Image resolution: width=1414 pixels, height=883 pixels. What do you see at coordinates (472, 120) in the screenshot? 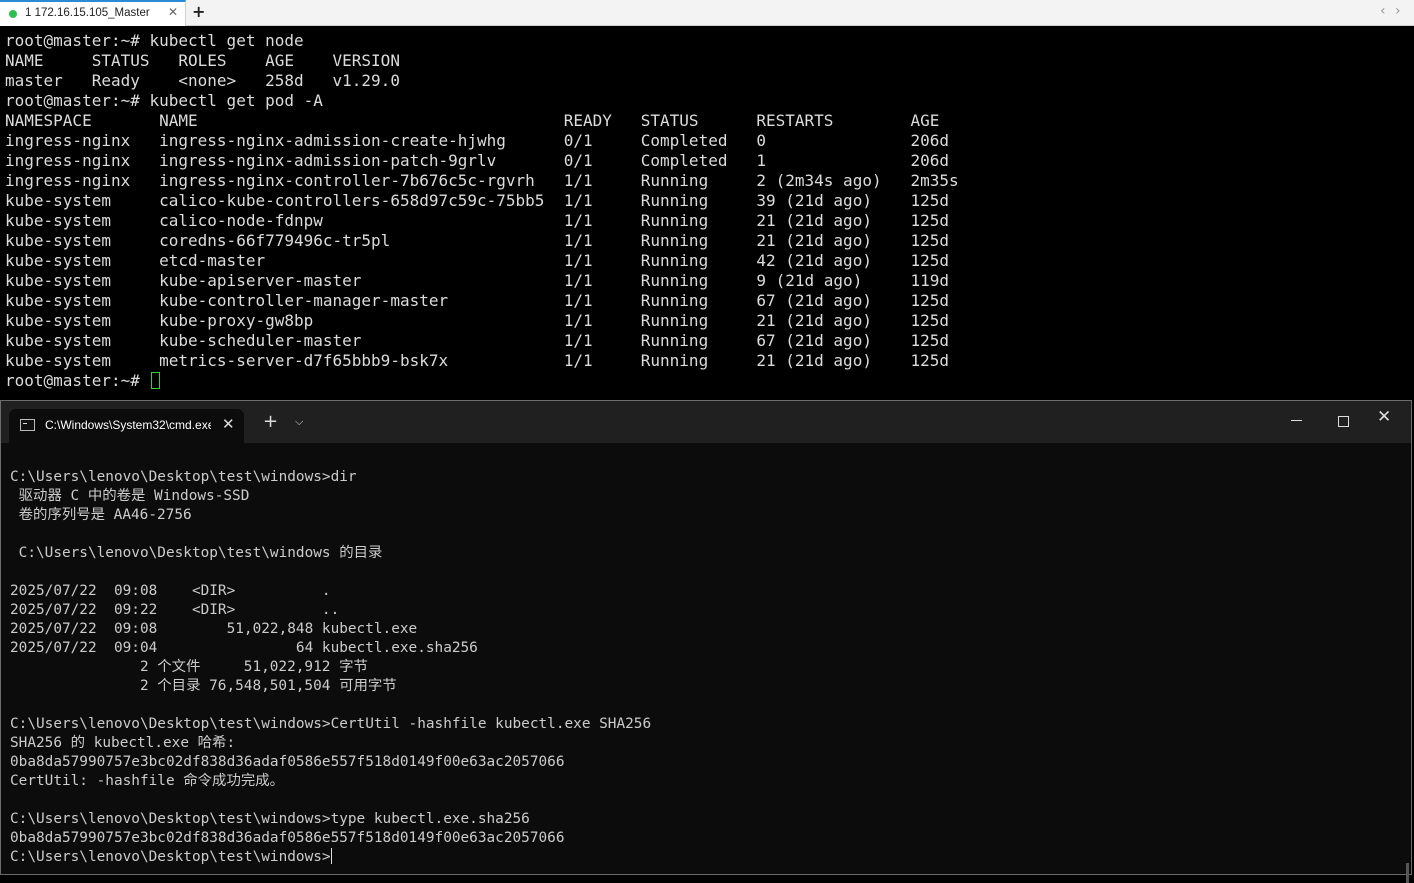
I see `terminal-line: NAMESPACE NAME READY STATUS RESTARTS AGE` at bounding box center [472, 120].